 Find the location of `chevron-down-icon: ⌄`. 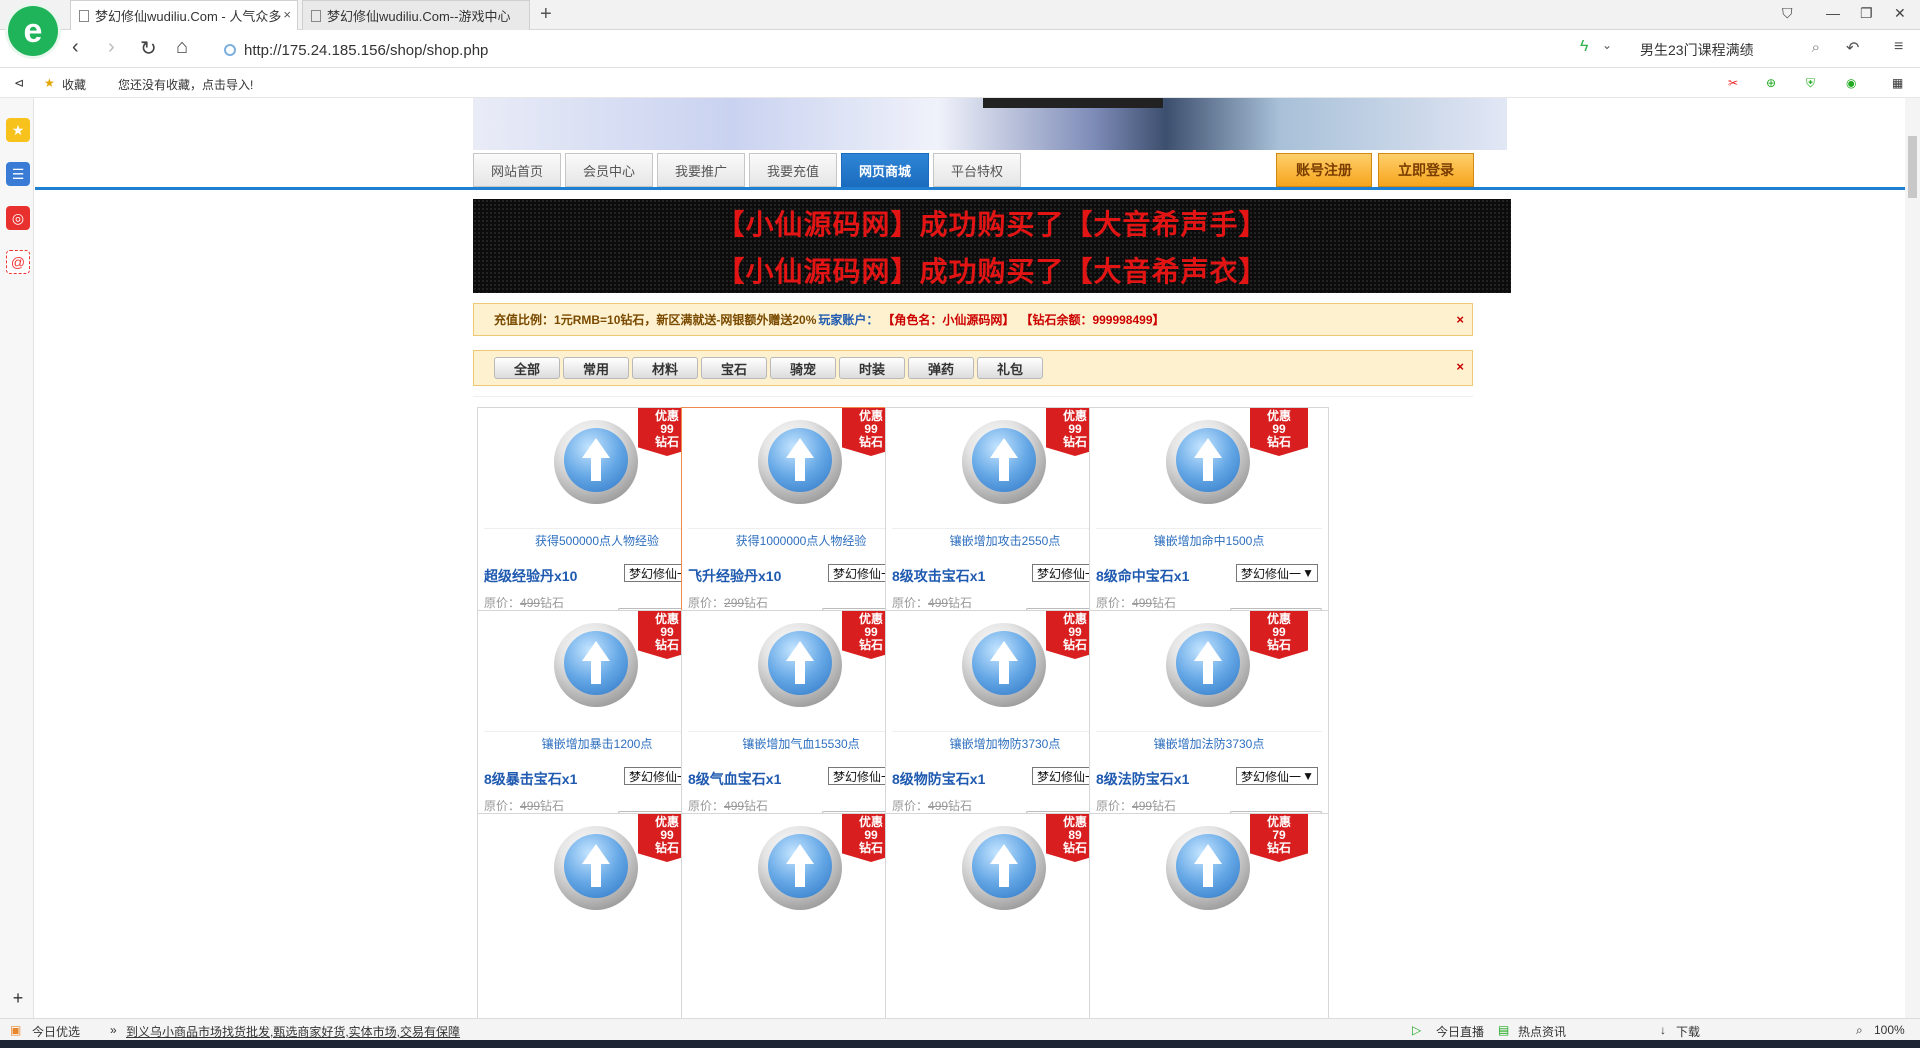

chevron-down-icon: ⌄ is located at coordinates (1607, 45).